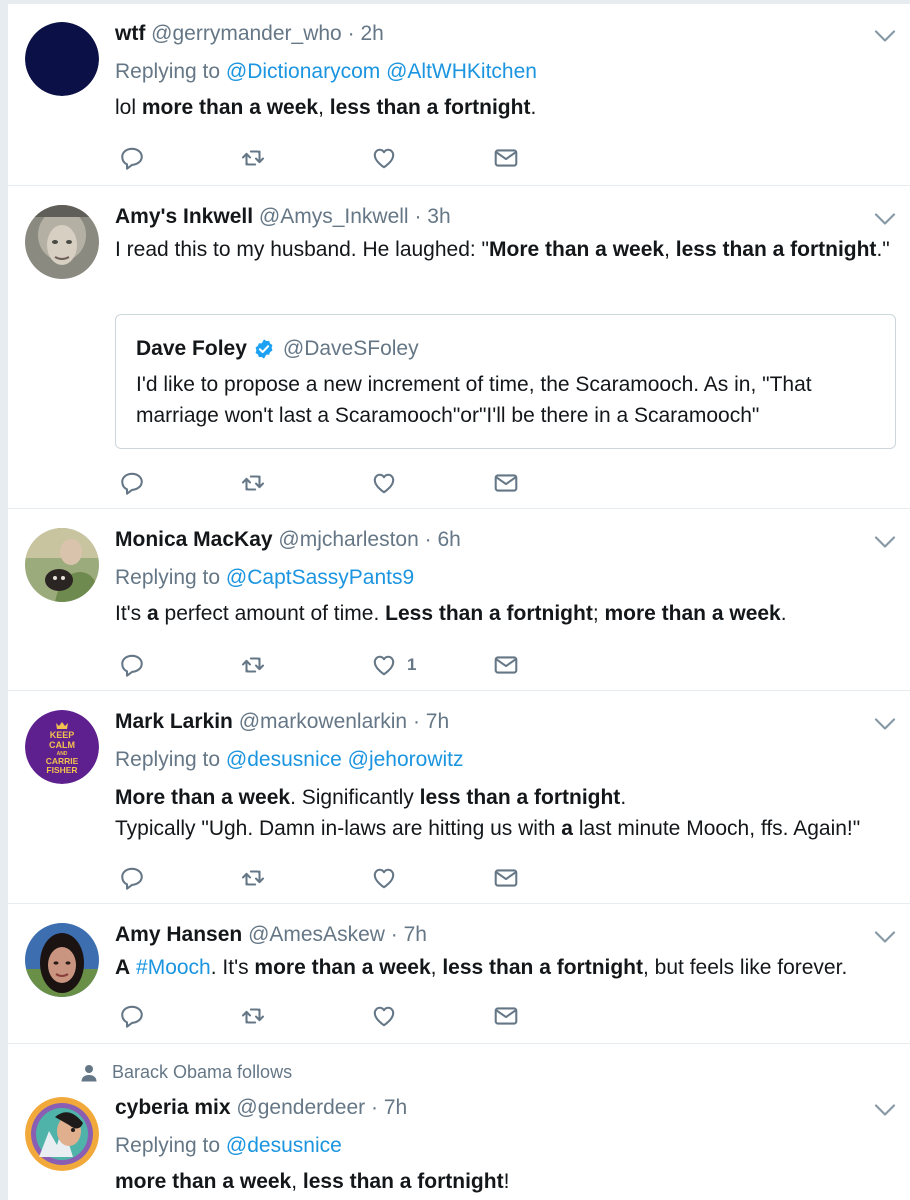 The width and height of the screenshot is (910, 1200). What do you see at coordinates (412, 664) in the screenshot?
I see `like-count: 1` at bounding box center [412, 664].